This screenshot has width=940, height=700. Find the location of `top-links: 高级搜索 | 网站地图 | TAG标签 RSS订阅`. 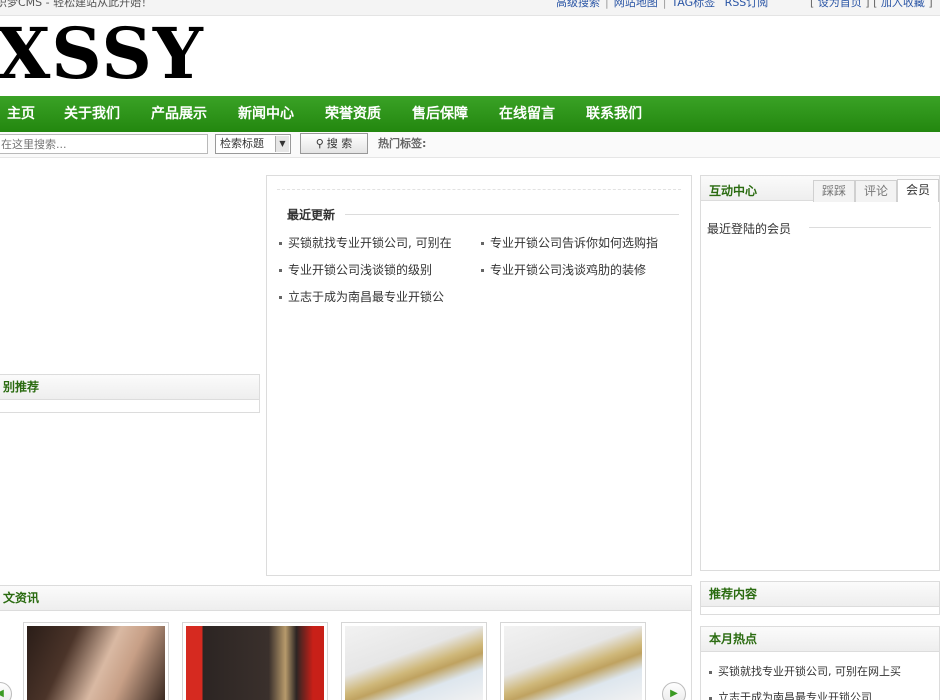

top-links: 高级搜索 | 网站地图 | TAG标签 RSS订阅 is located at coordinates (662, 5).